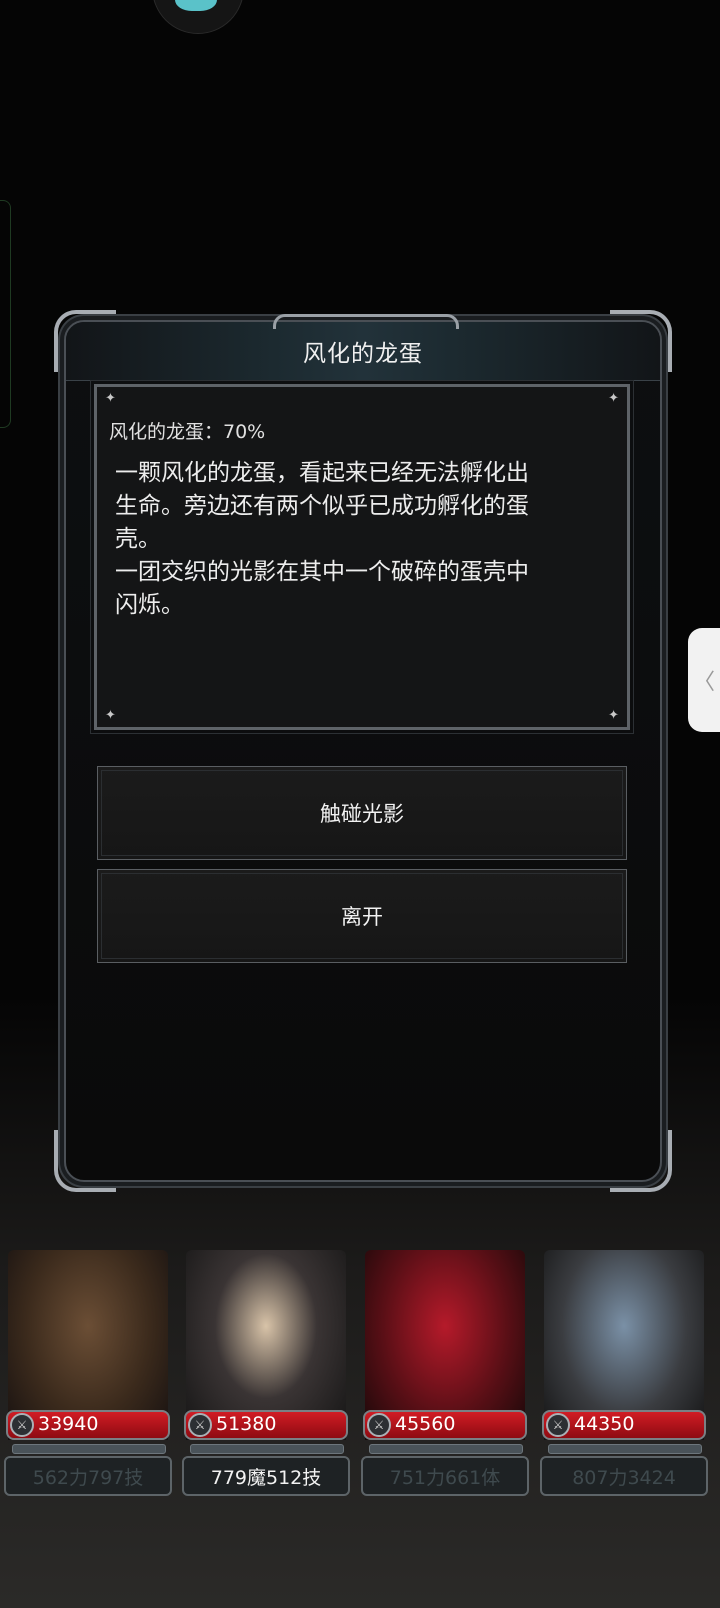 The image size is (720, 1608). Describe the element at coordinates (246, 1424) in the screenshot. I see `hp-value: 51380` at that location.